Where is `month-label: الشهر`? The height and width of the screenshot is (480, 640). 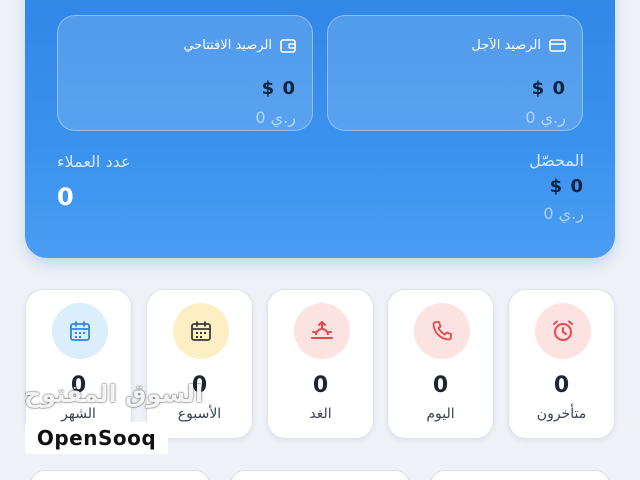 month-label: الشهر is located at coordinates (78, 414).